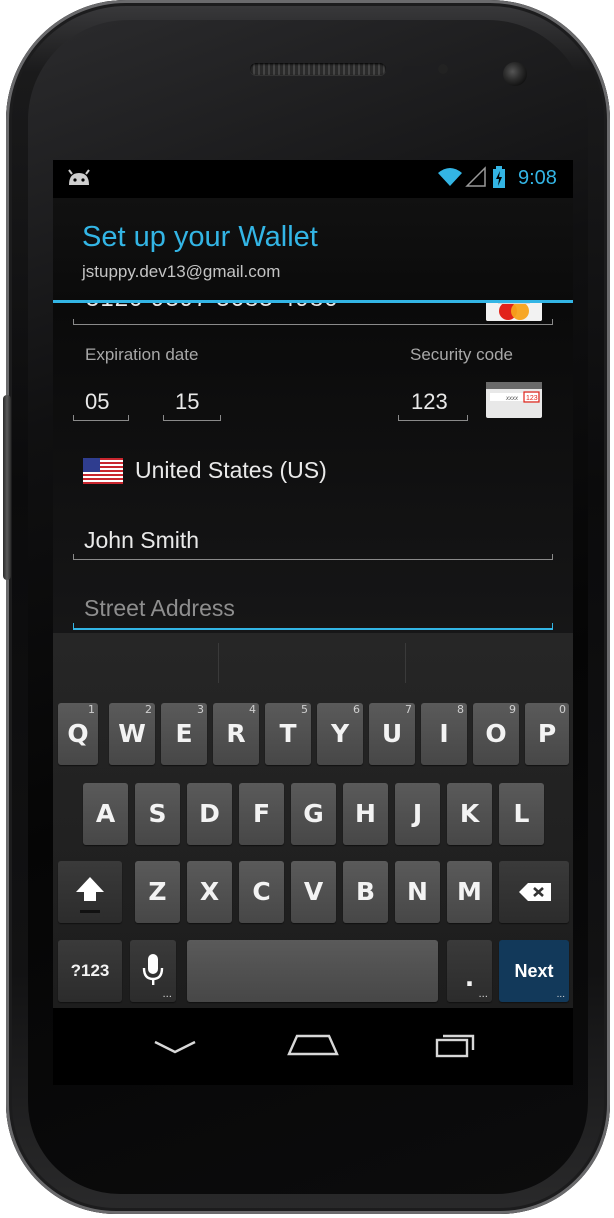 This screenshot has width=614, height=1218. Describe the element at coordinates (429, 402) in the screenshot. I see `security-code-field: 123` at that location.